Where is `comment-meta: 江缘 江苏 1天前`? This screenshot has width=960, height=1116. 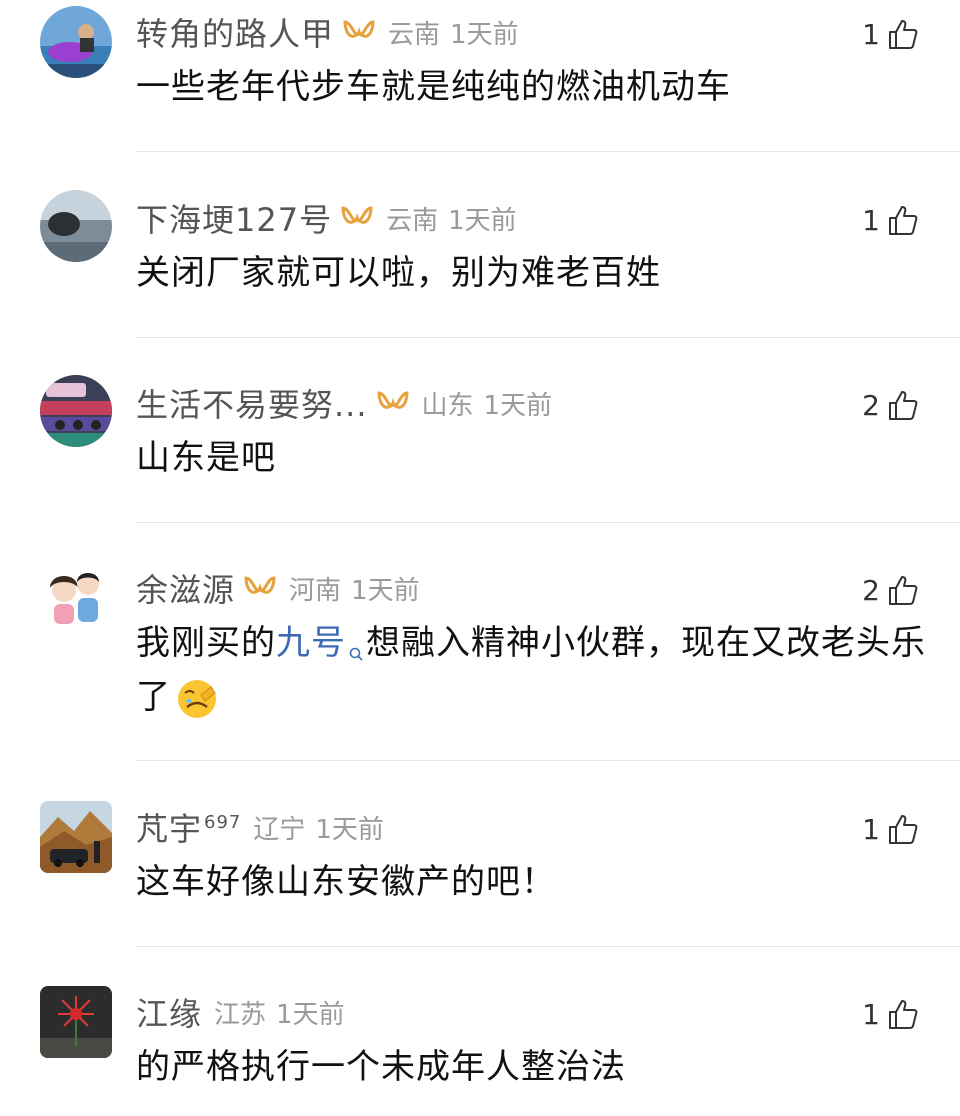 comment-meta: 江缘 江苏 1天前 is located at coordinates (240, 1012).